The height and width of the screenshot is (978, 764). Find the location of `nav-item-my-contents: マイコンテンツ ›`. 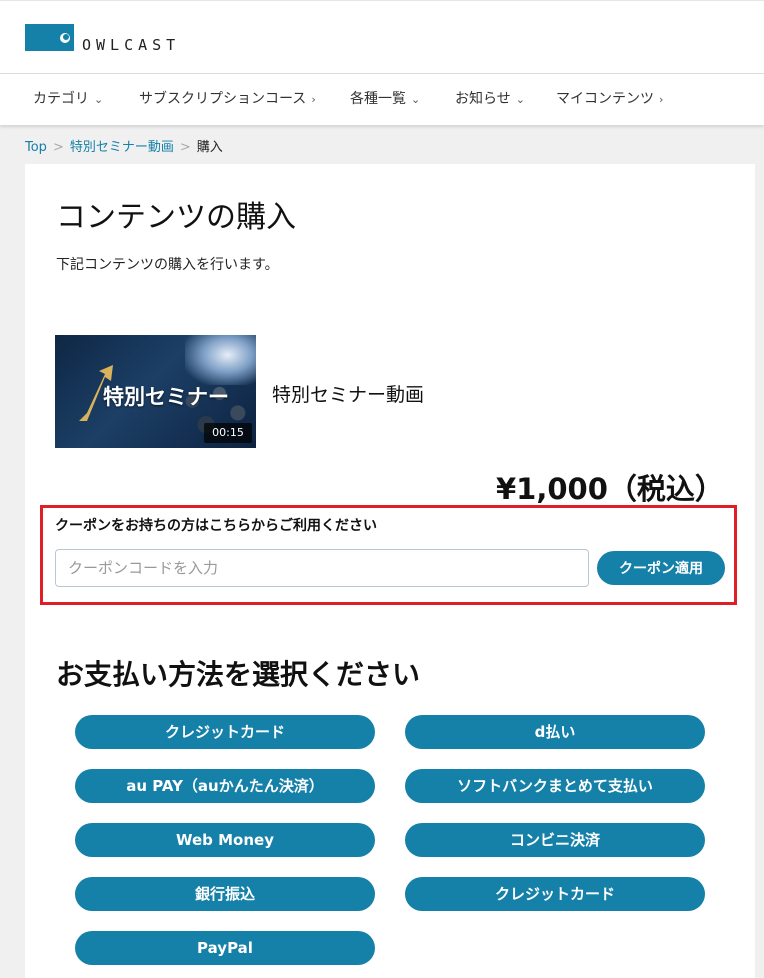

nav-item-my-contents: マイコンテンツ › is located at coordinates (609, 99).